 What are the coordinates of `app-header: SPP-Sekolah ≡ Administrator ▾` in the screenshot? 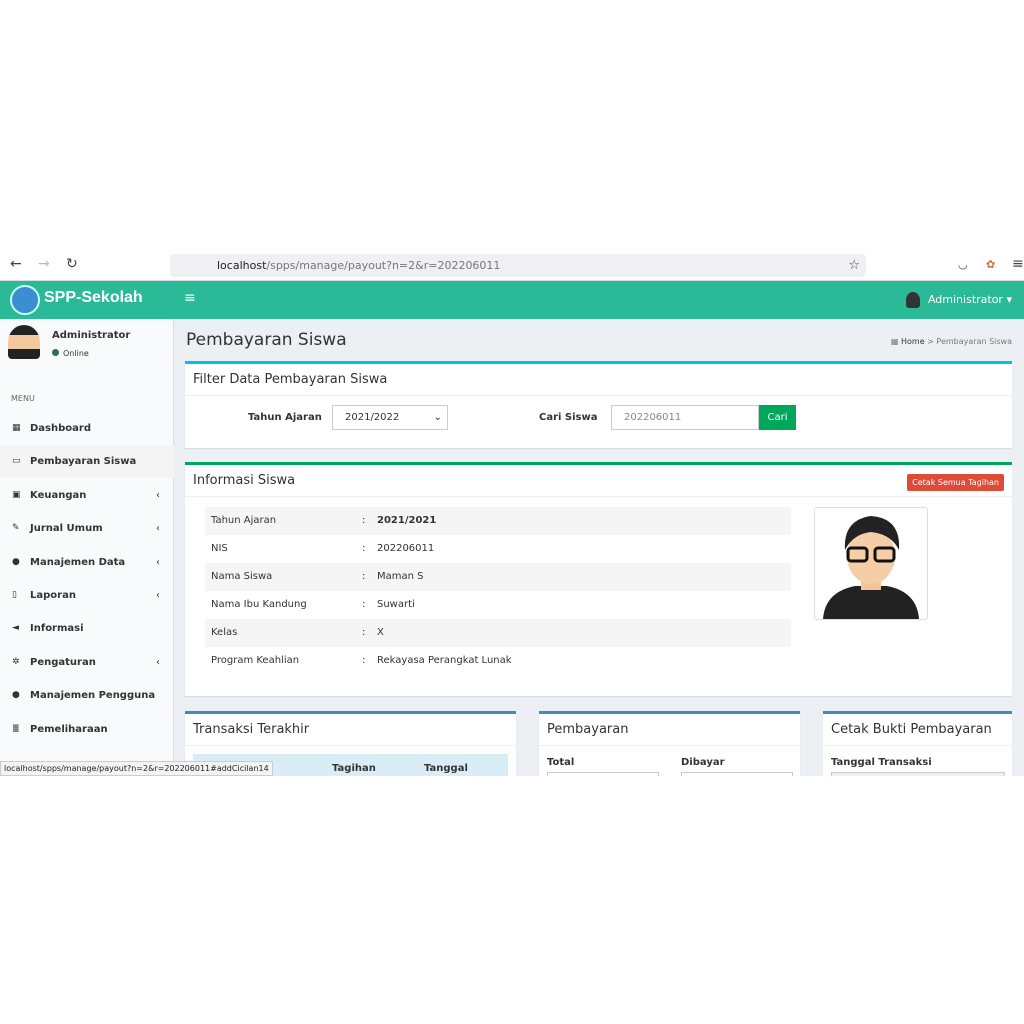 It's located at (512, 300).